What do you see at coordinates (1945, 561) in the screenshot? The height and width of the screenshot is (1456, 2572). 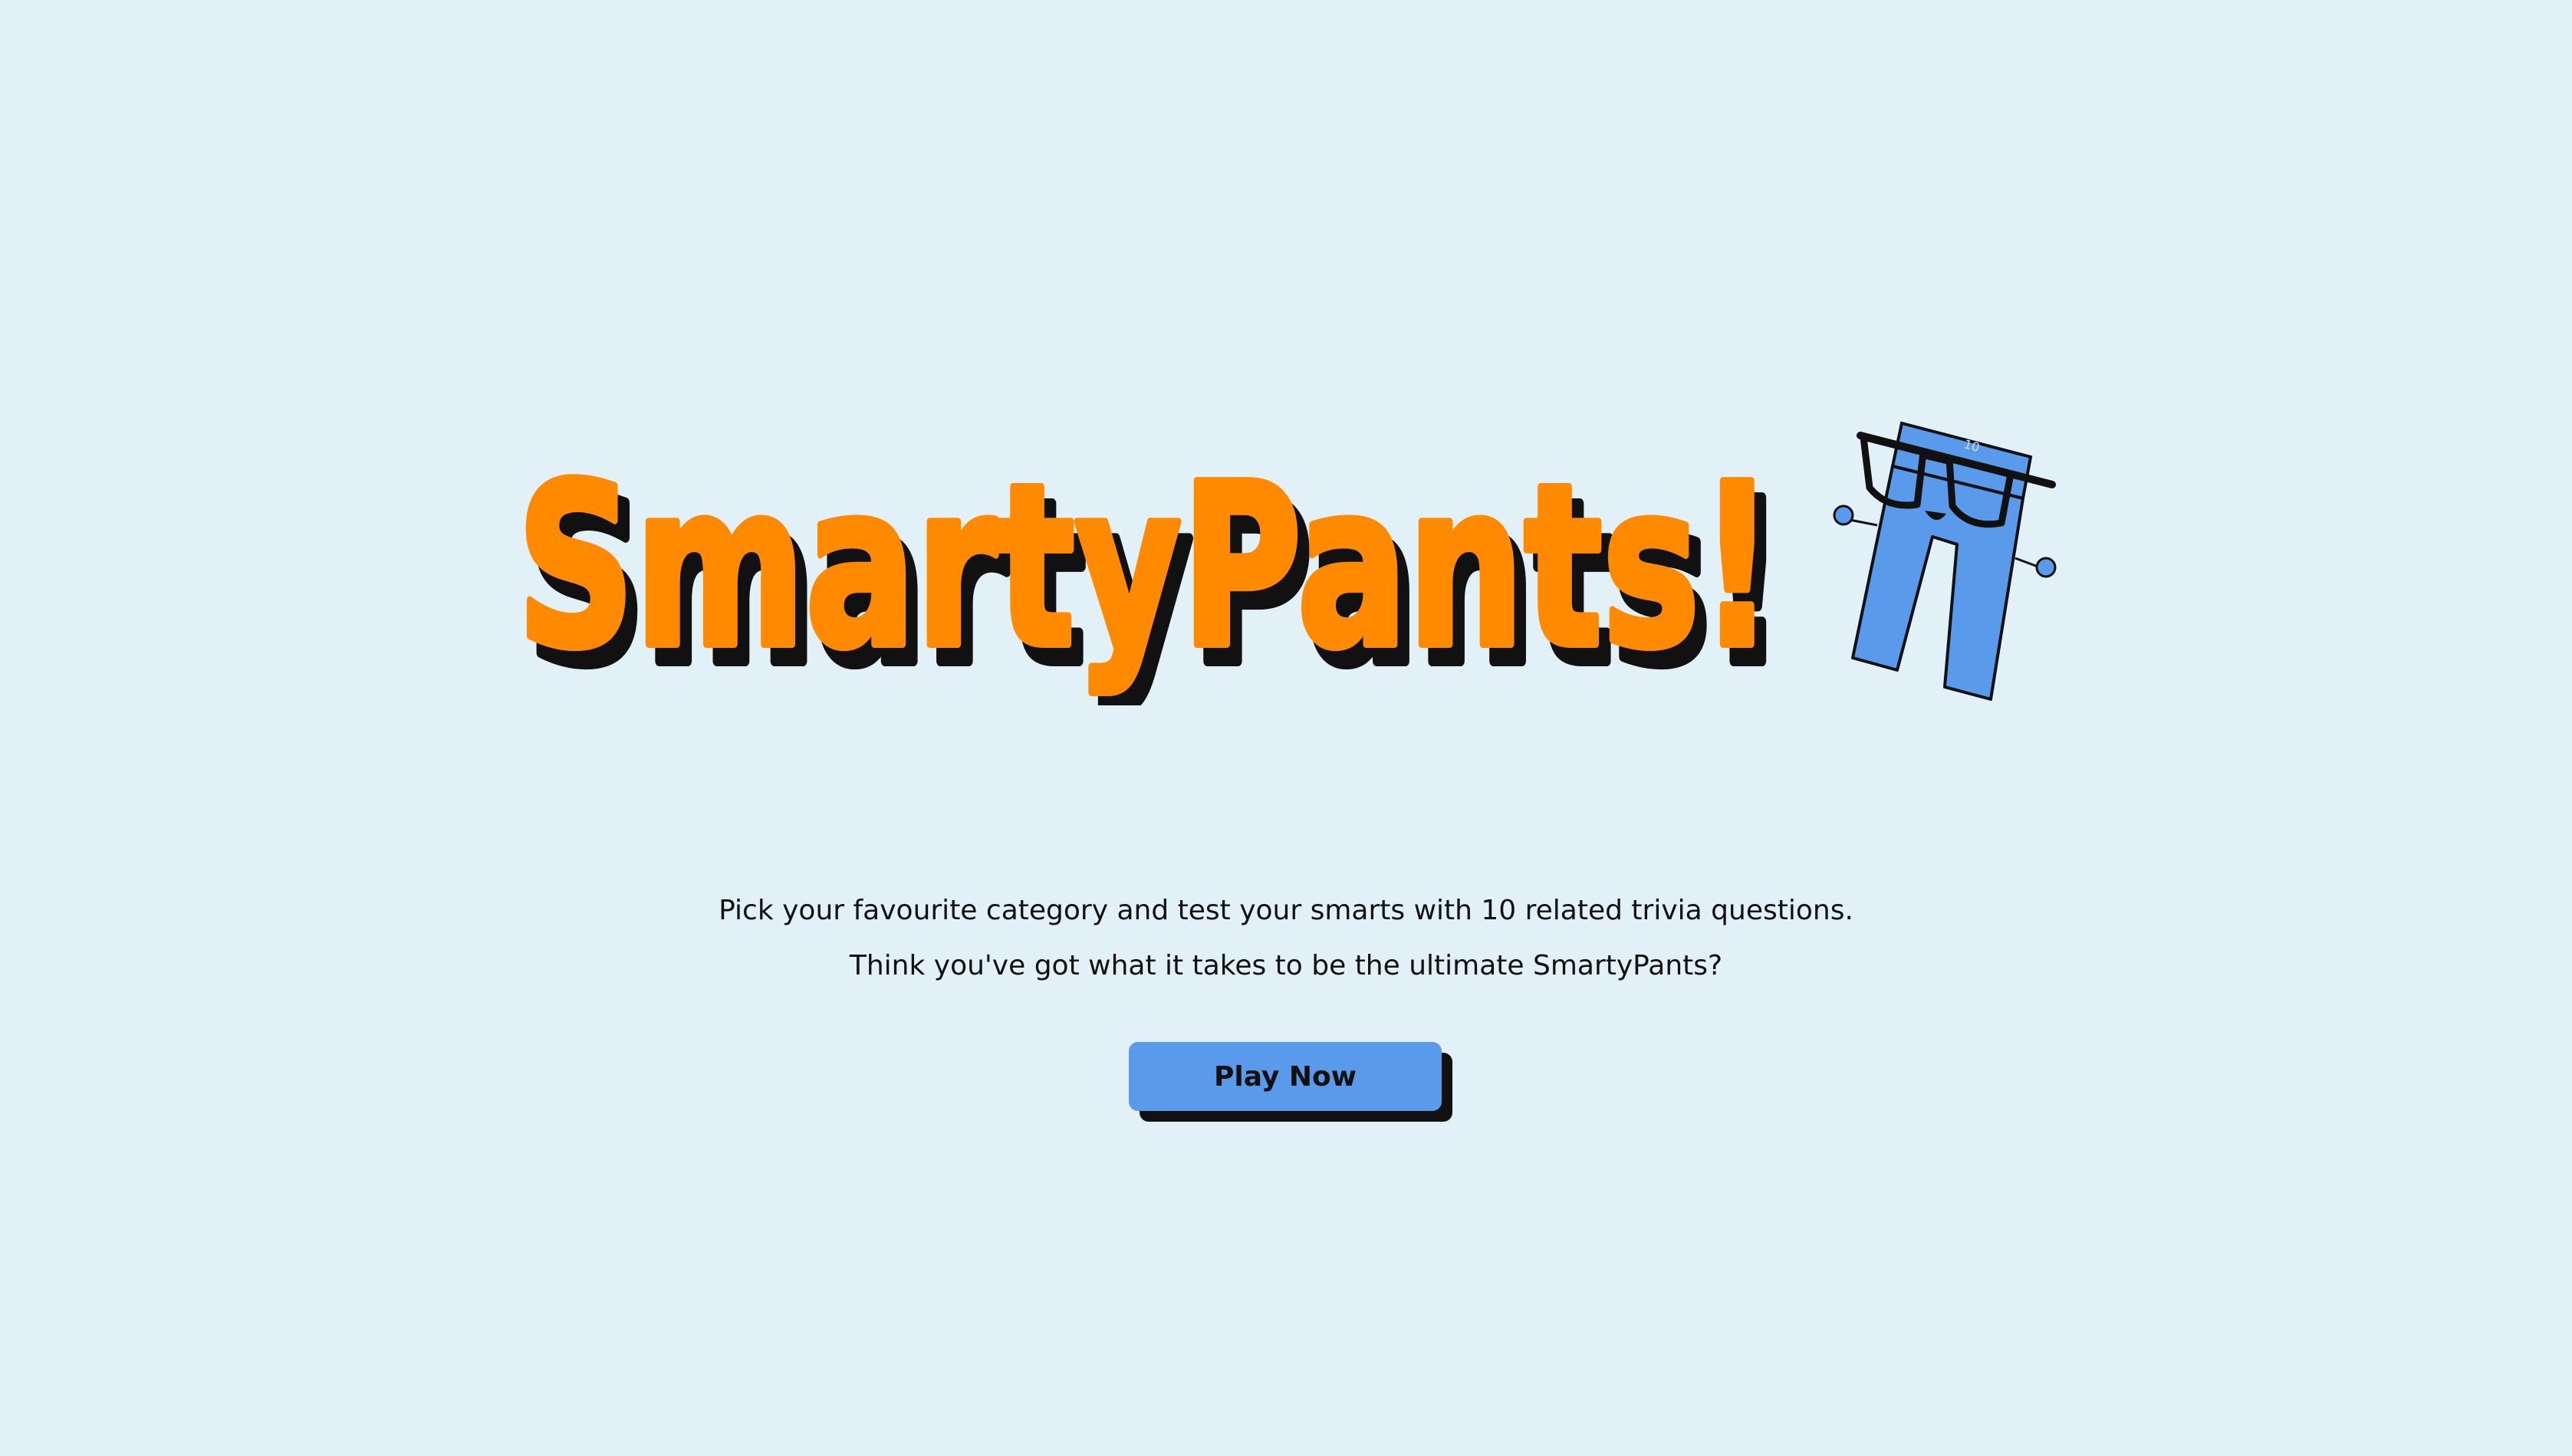 I see `pants-mascot-with-glasses-icon: 10` at bounding box center [1945, 561].